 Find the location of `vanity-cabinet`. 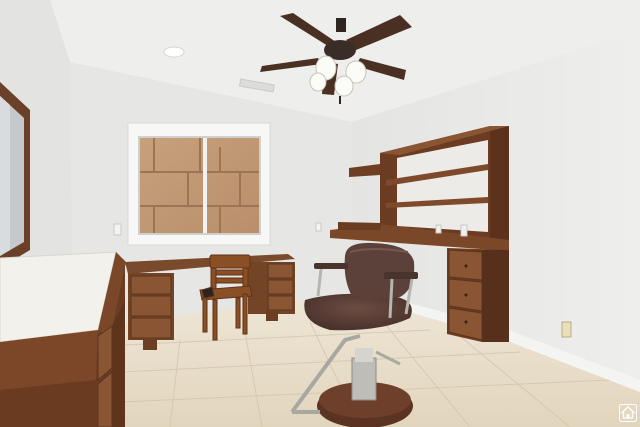

vanity-cabinet is located at coordinates (63, 339).